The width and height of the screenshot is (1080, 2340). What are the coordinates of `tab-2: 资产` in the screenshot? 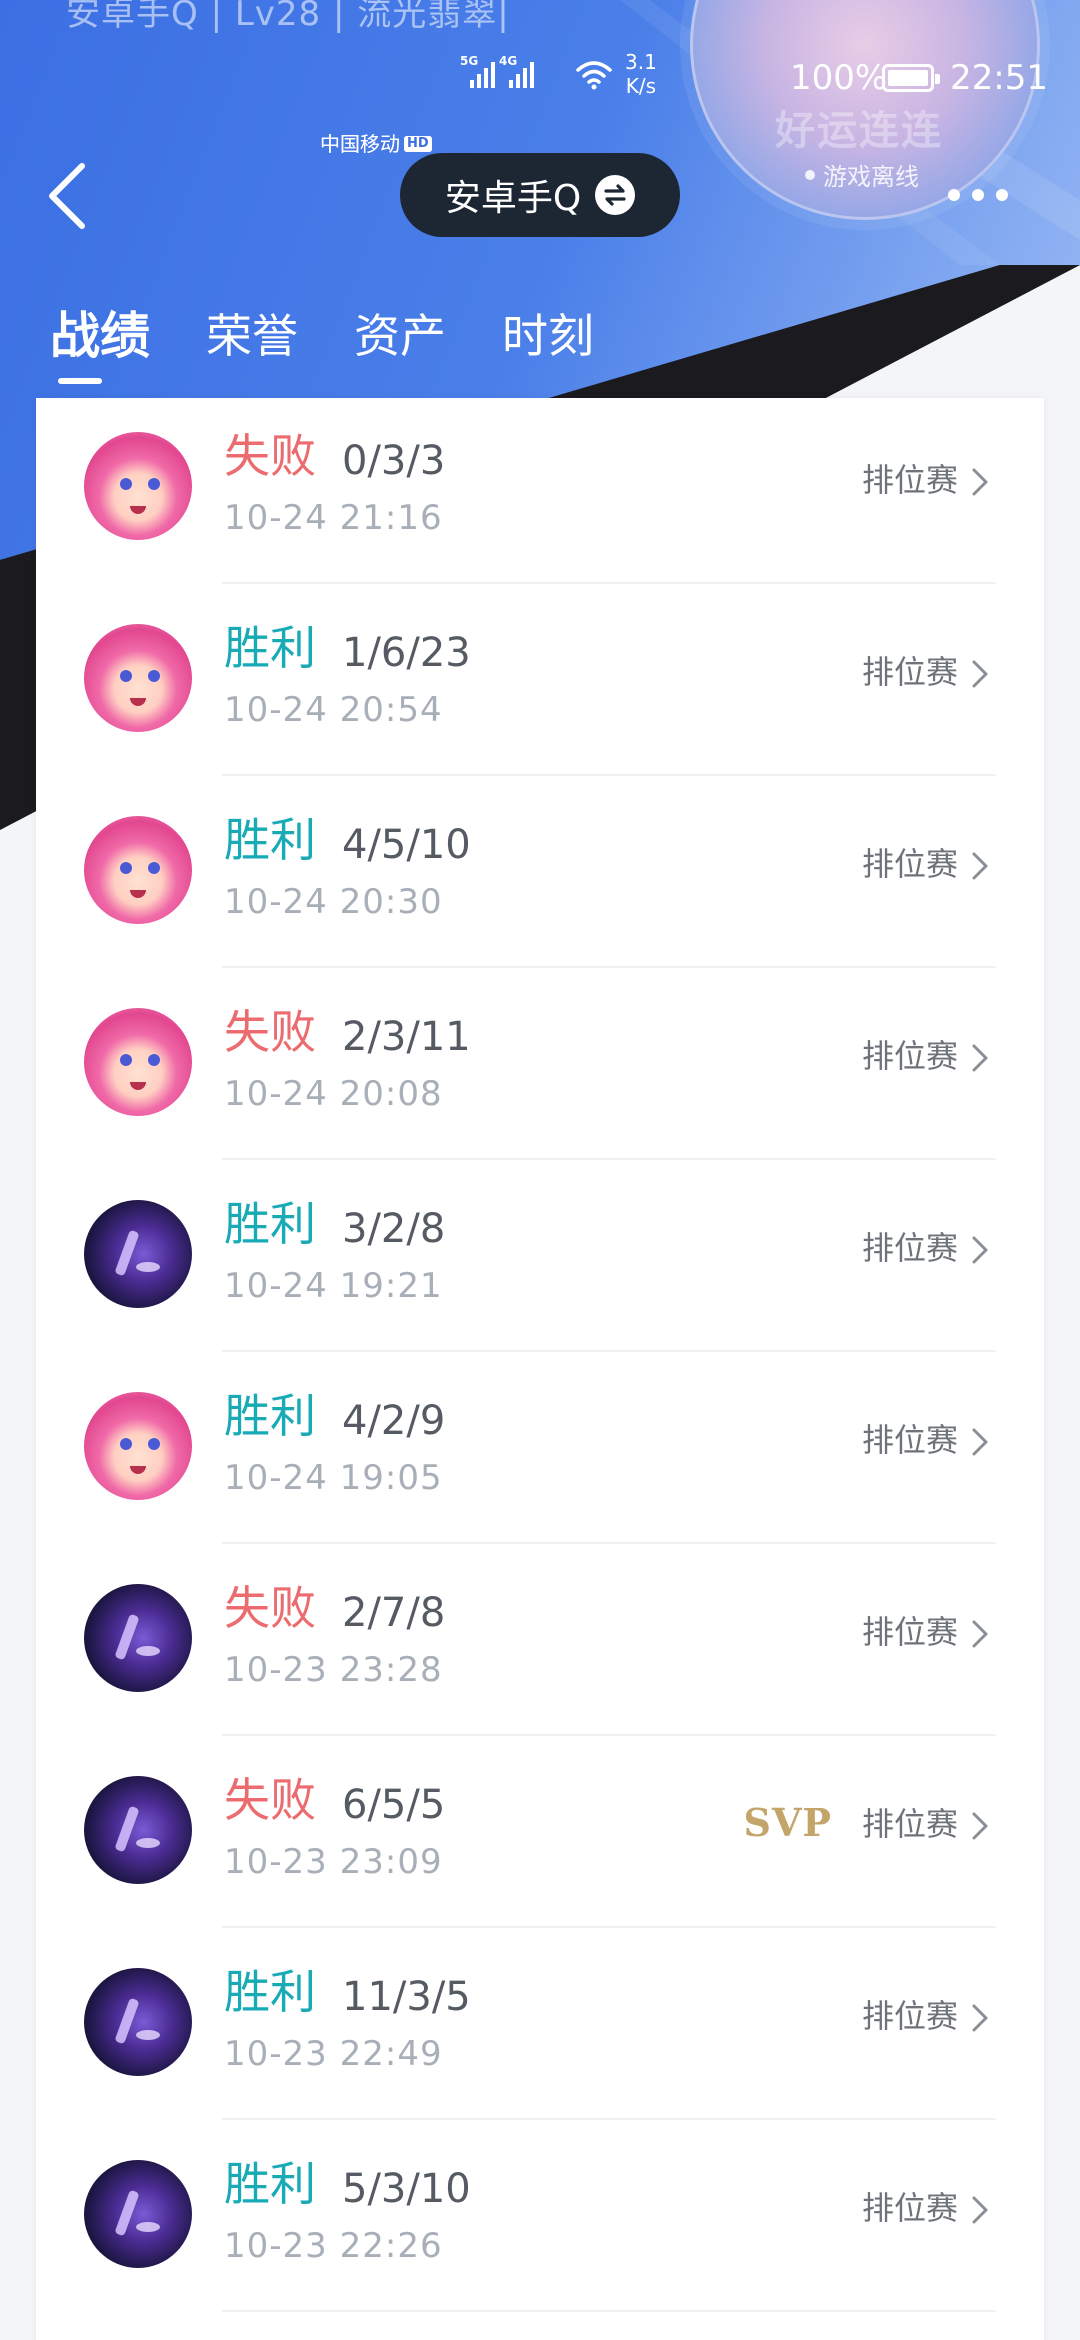 It's located at (400, 336).